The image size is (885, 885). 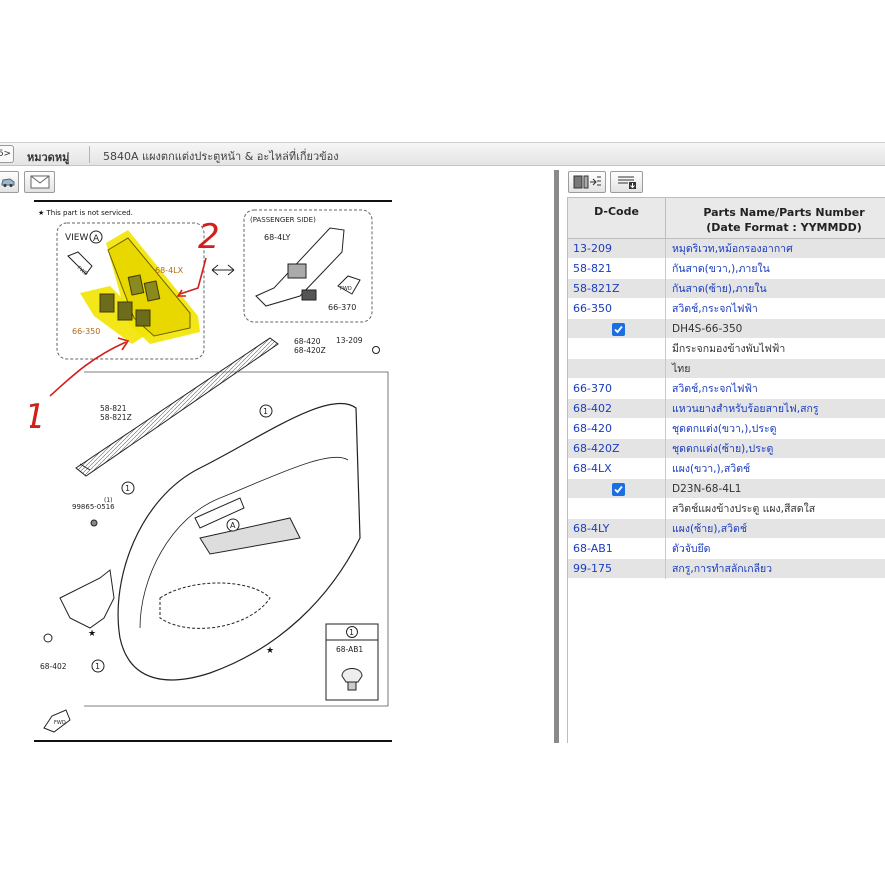 I want to click on table-row: 66-370 สวิตช์,กระจกไฟฟ้า, so click(x=726, y=389).